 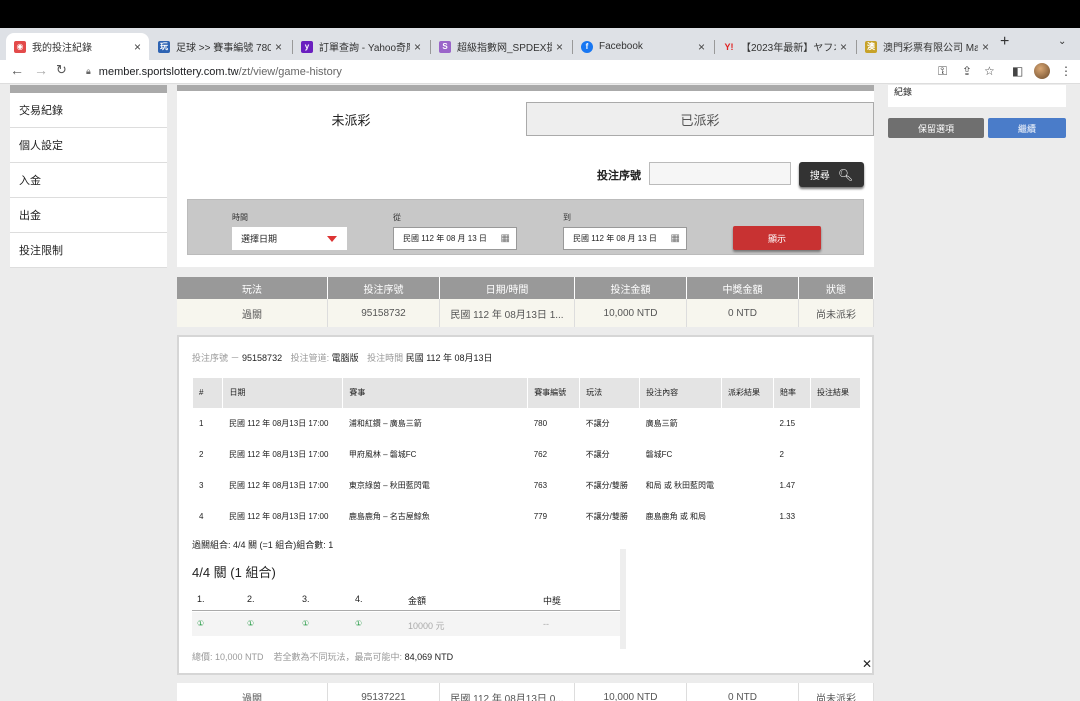 What do you see at coordinates (234, 572) in the screenshot?
I see `combo-title: 4/4 關 (1 組合)` at bounding box center [234, 572].